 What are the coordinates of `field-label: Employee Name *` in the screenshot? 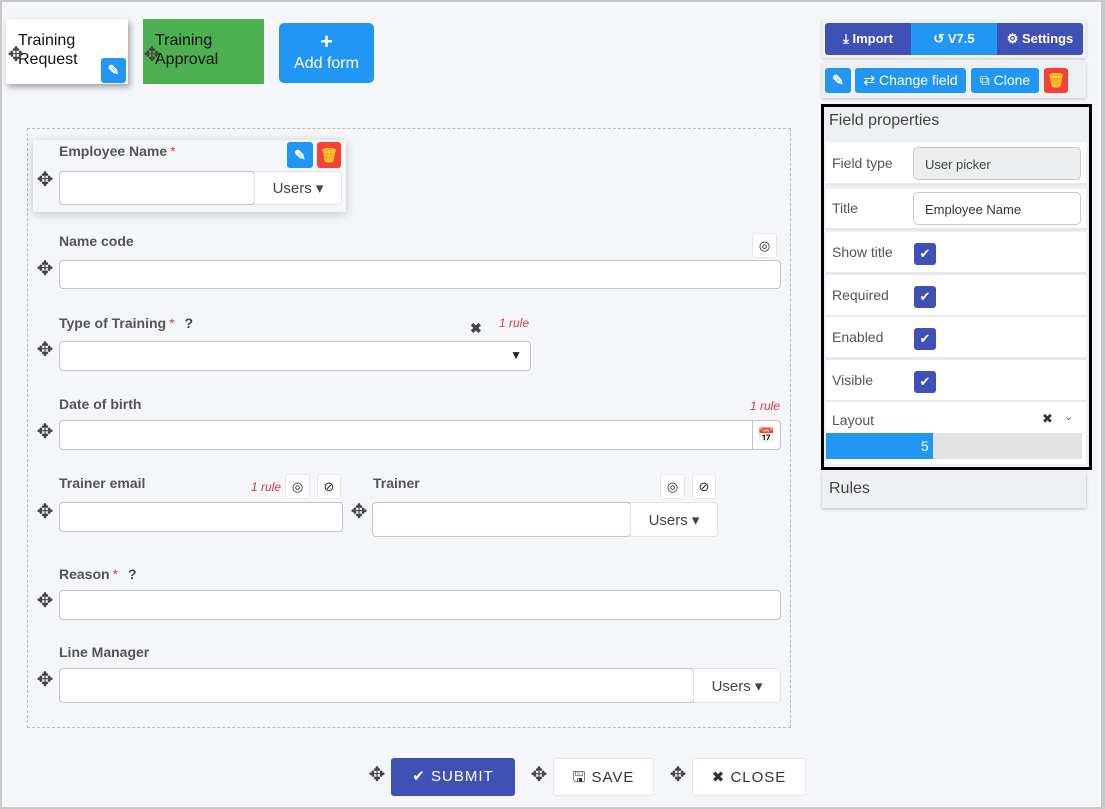 It's located at (117, 151).